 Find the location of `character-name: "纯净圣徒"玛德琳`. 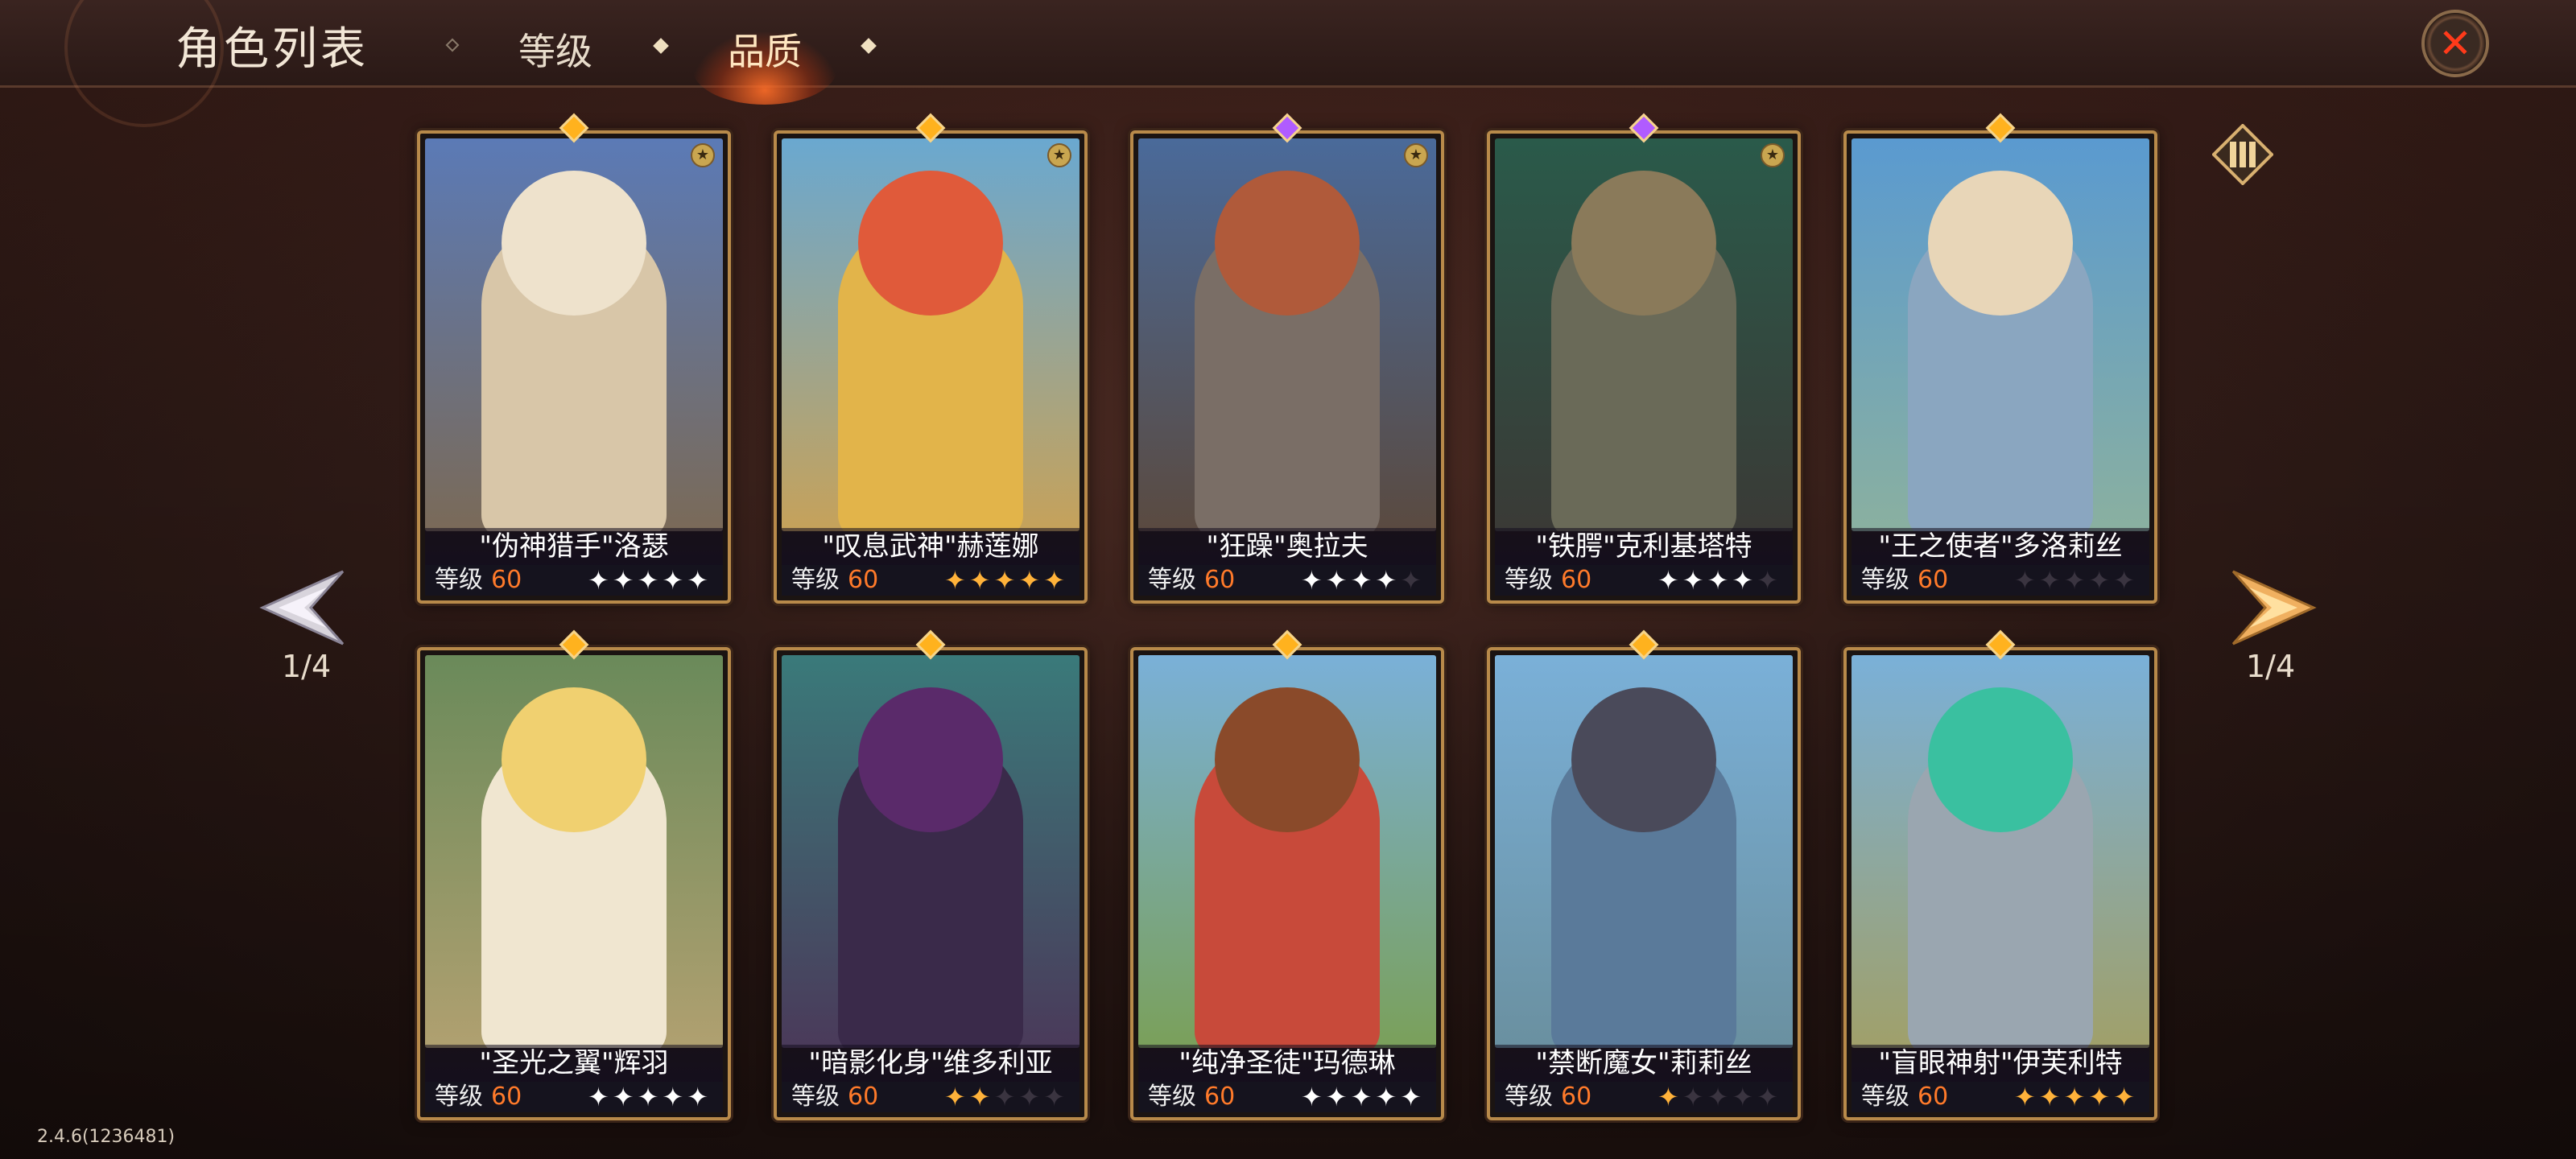

character-name: "纯净圣徒"玛德琳 is located at coordinates (1287, 1063).